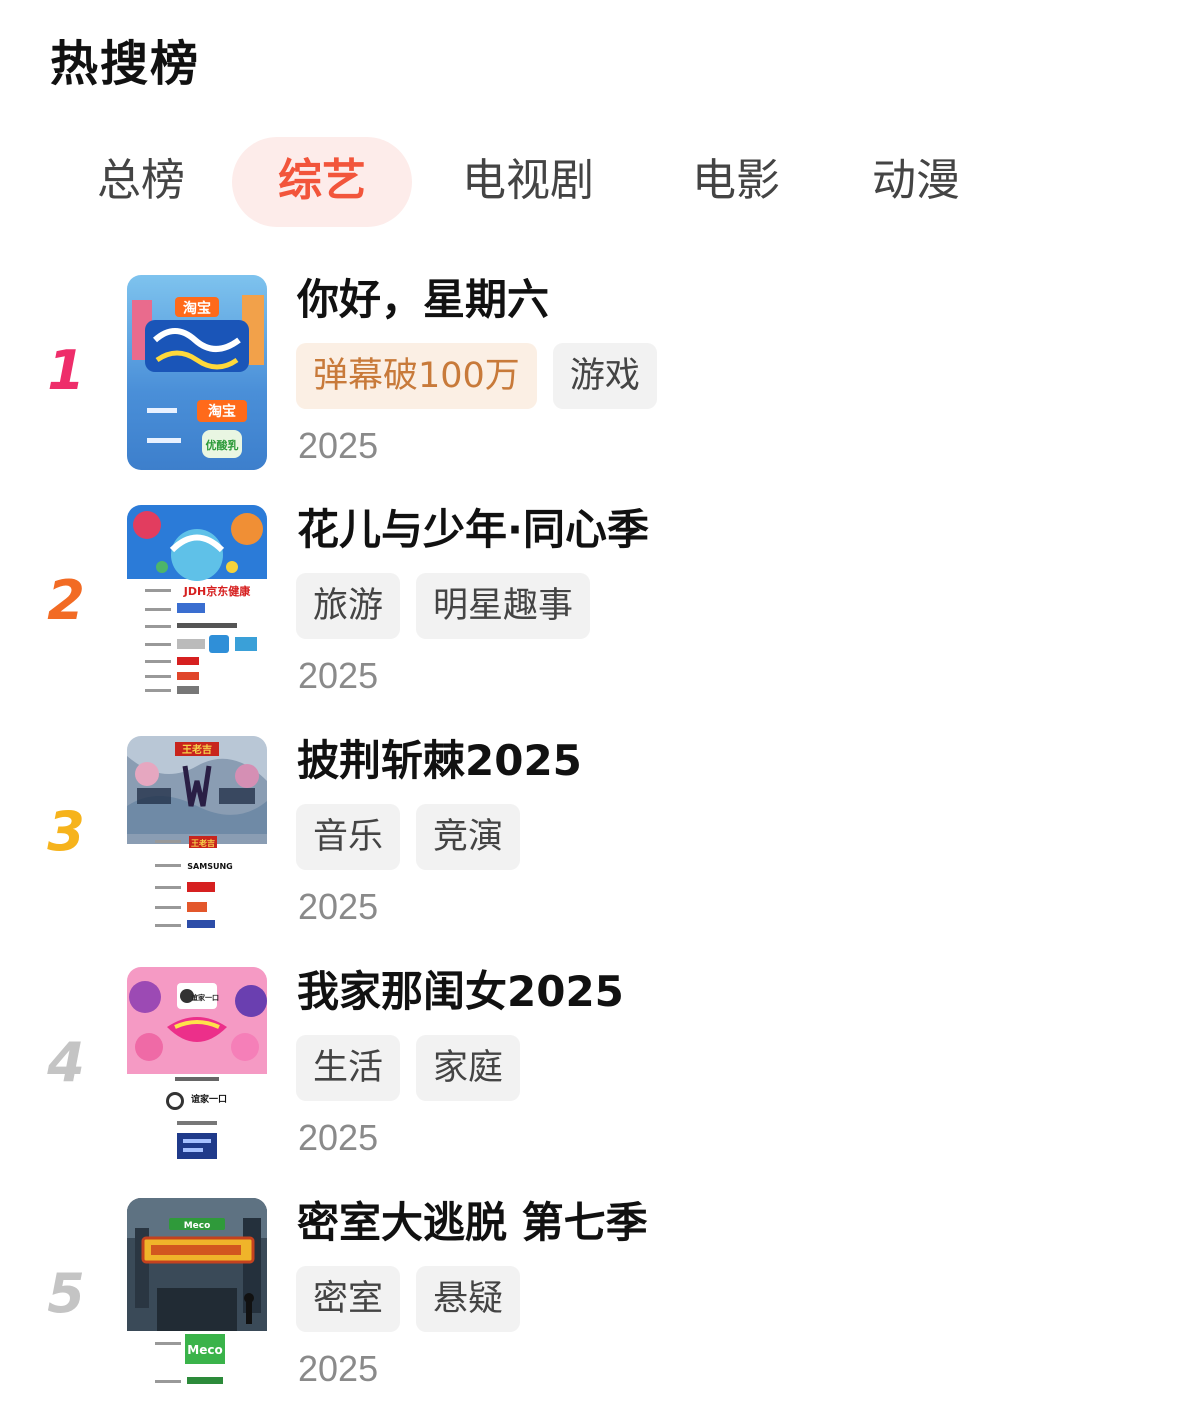  What do you see at coordinates (408, 837) in the screenshot?
I see `tag-list: 音乐 竞演` at bounding box center [408, 837].